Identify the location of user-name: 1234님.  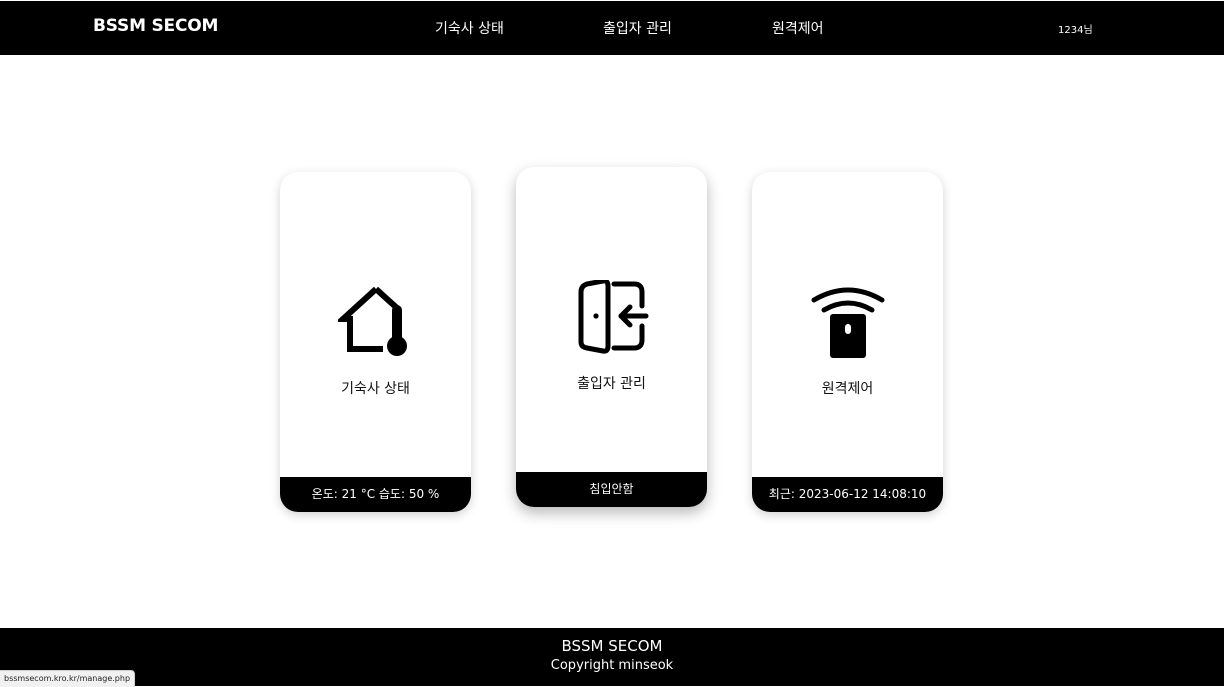
(1075, 28).